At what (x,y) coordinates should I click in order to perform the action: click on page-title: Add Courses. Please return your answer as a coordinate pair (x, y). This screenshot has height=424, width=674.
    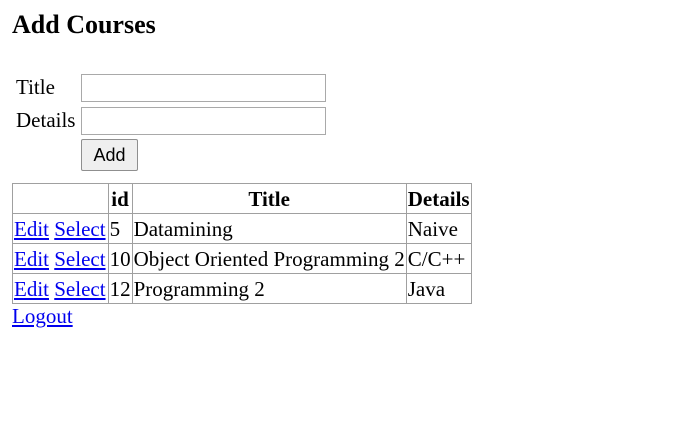
    Looking at the image, I should click on (84, 24).